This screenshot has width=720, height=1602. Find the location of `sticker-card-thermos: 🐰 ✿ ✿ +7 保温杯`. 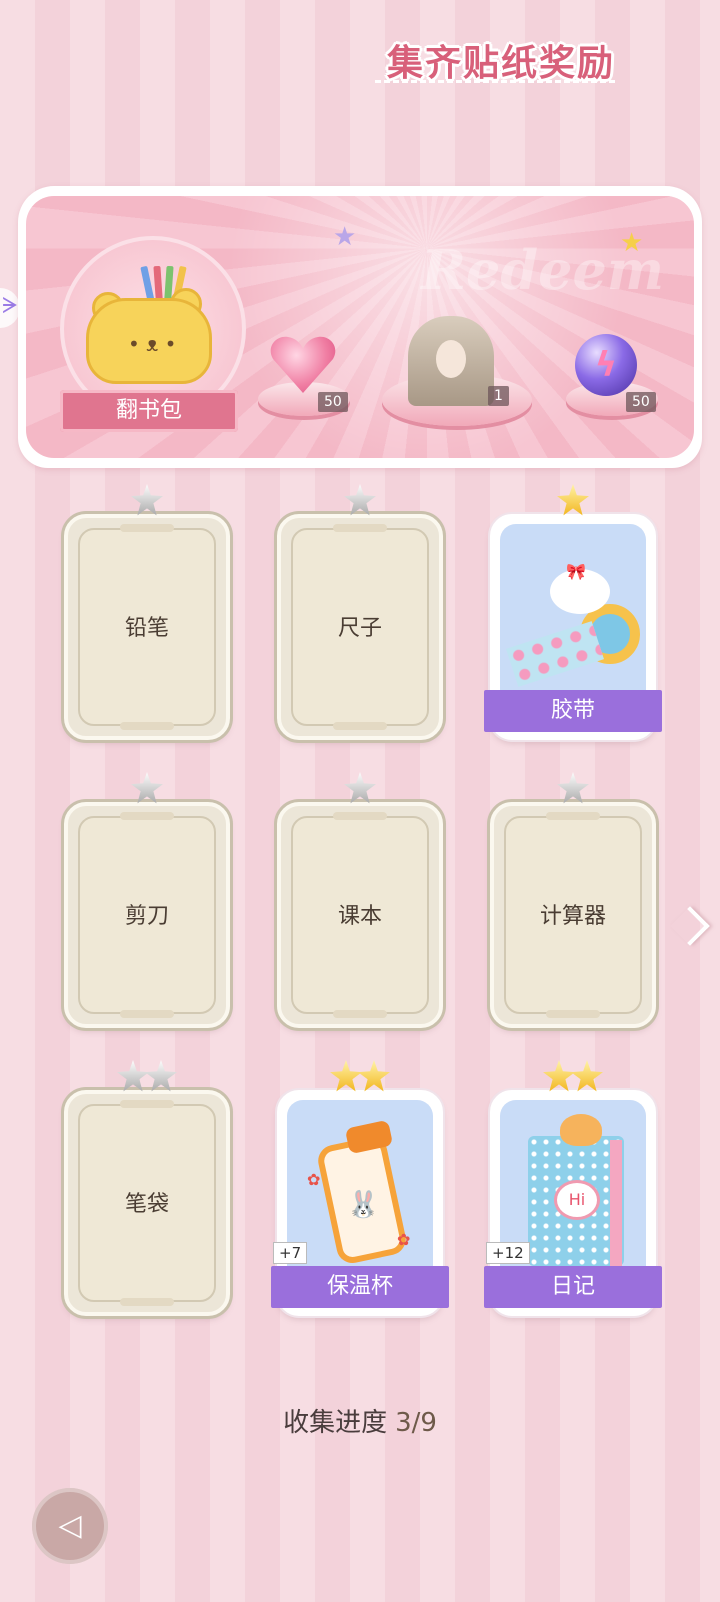

sticker-card-thermos: 🐰 ✿ ✿ +7 保温杯 is located at coordinates (360, 1188).